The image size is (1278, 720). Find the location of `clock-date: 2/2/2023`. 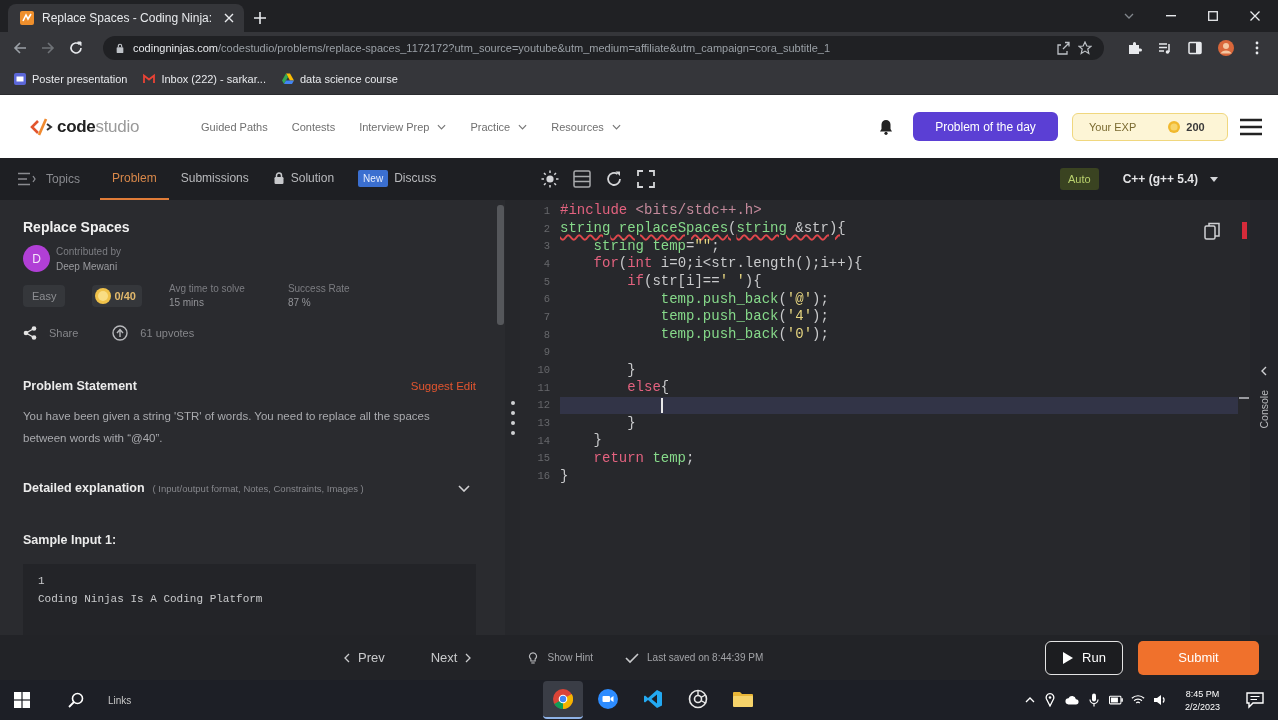

clock-date: 2/2/2023 is located at coordinates (1202, 706).